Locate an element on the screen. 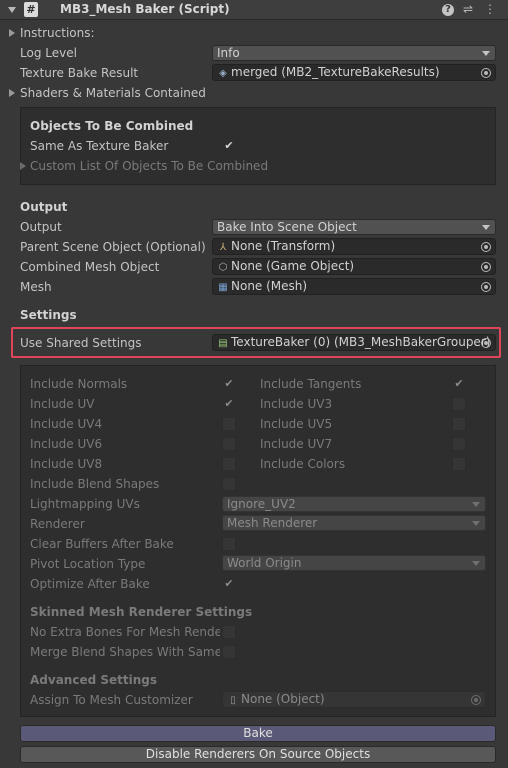  parent-scene-object-value: None (Transform) is located at coordinates (283, 246).